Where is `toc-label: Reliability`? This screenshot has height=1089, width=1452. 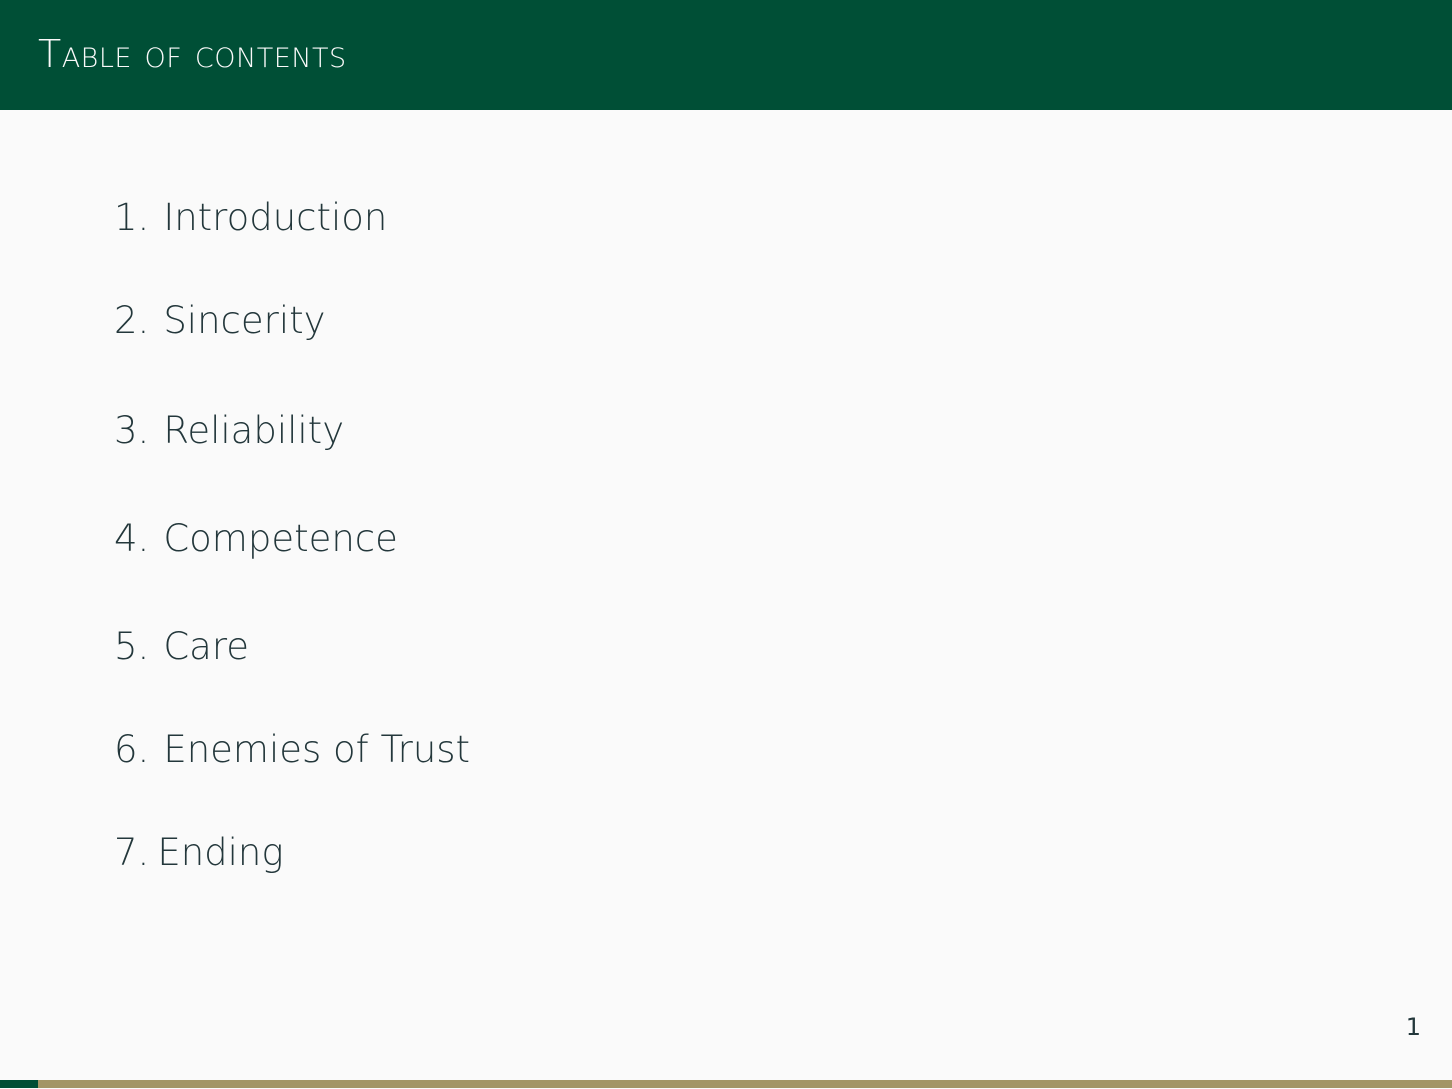
toc-label: Reliability is located at coordinates (254, 430).